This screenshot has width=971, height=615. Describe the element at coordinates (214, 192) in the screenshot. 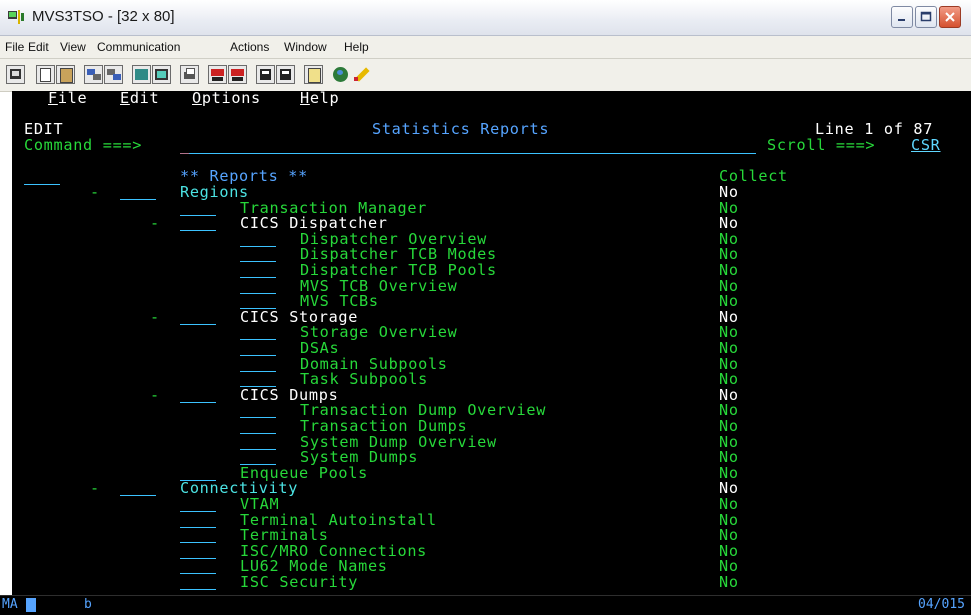

I see `report-label: Regions` at that location.